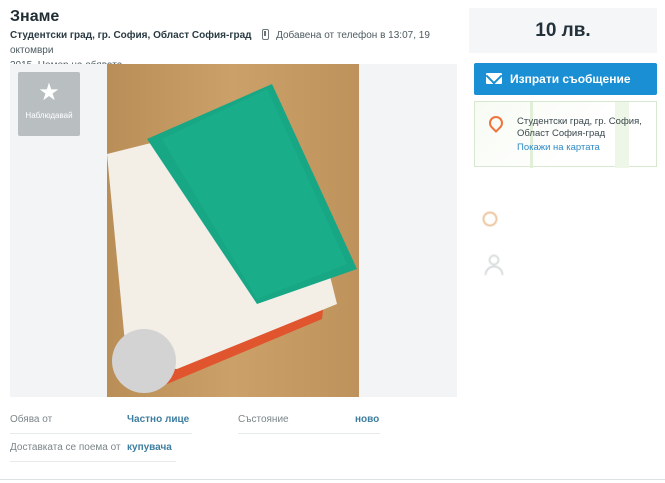  I want to click on watch-button: ★ Наблюдавай, so click(49, 104).